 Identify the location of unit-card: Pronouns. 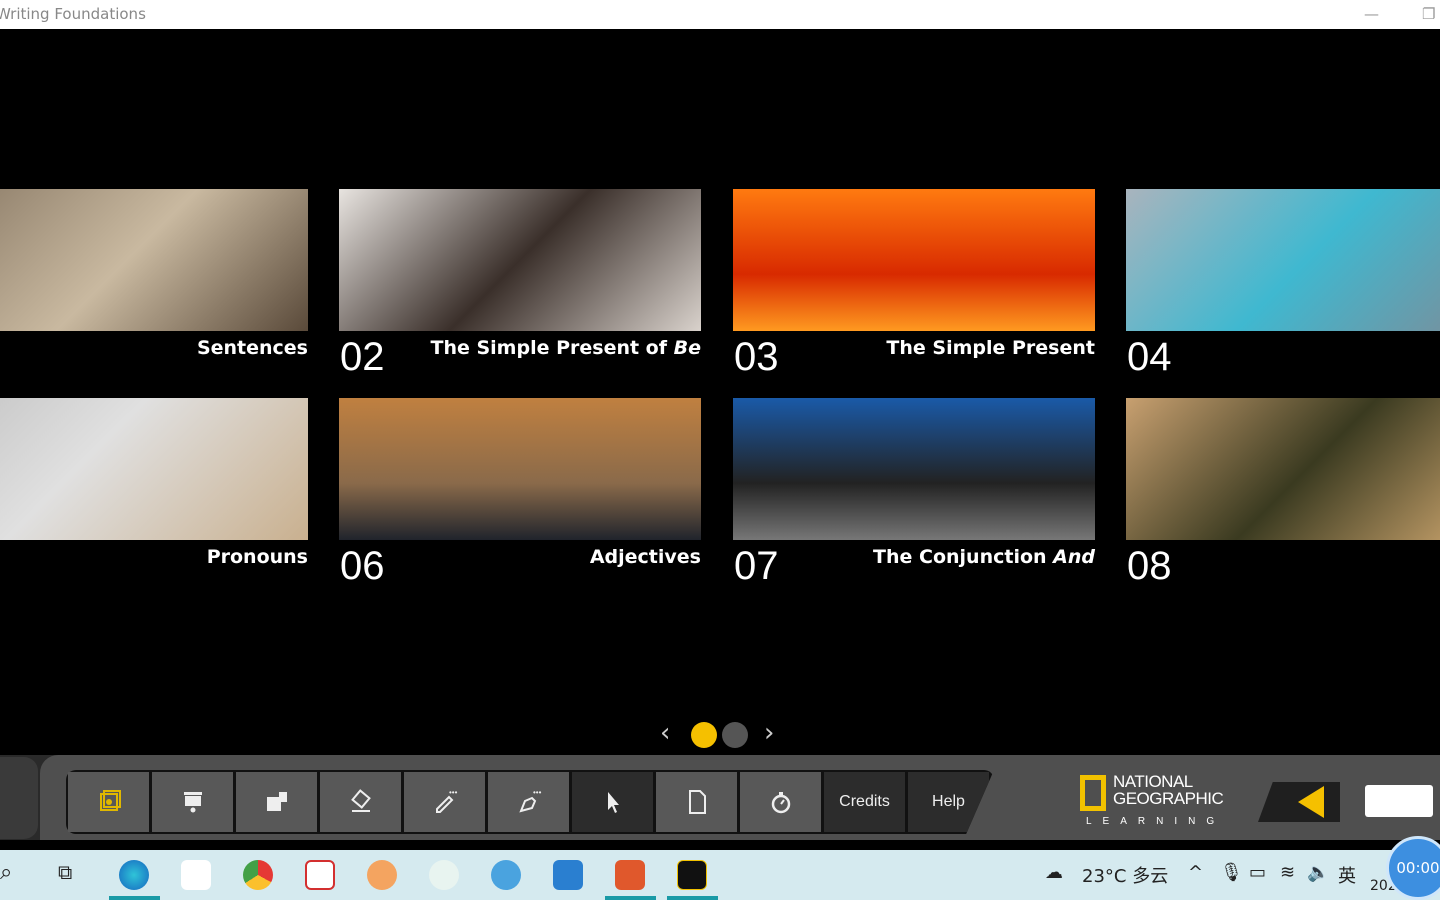
(154, 493).